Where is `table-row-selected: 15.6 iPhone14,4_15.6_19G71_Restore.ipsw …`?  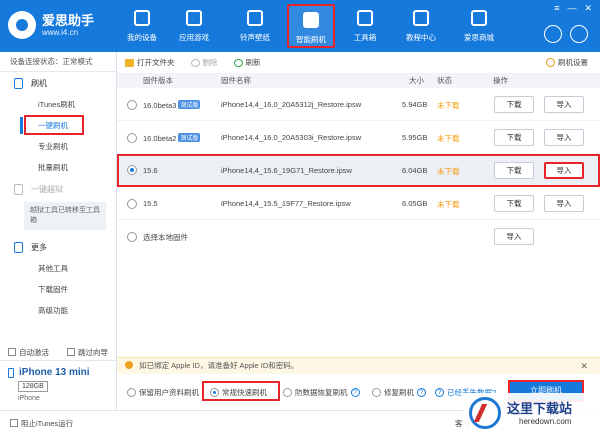 table-row-selected: 15.6 iPhone14,4_15.6_19G71_Restore.ipsw … is located at coordinates (358, 170).